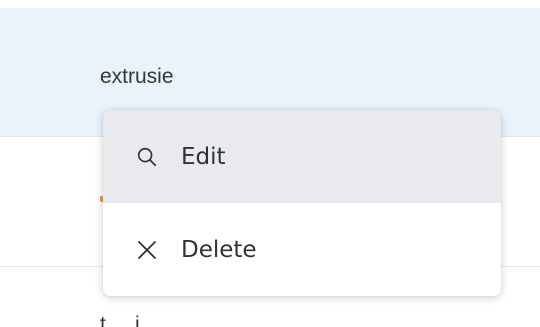 The width and height of the screenshot is (540, 327). I want to click on menu-item-label: Edit, so click(203, 156).